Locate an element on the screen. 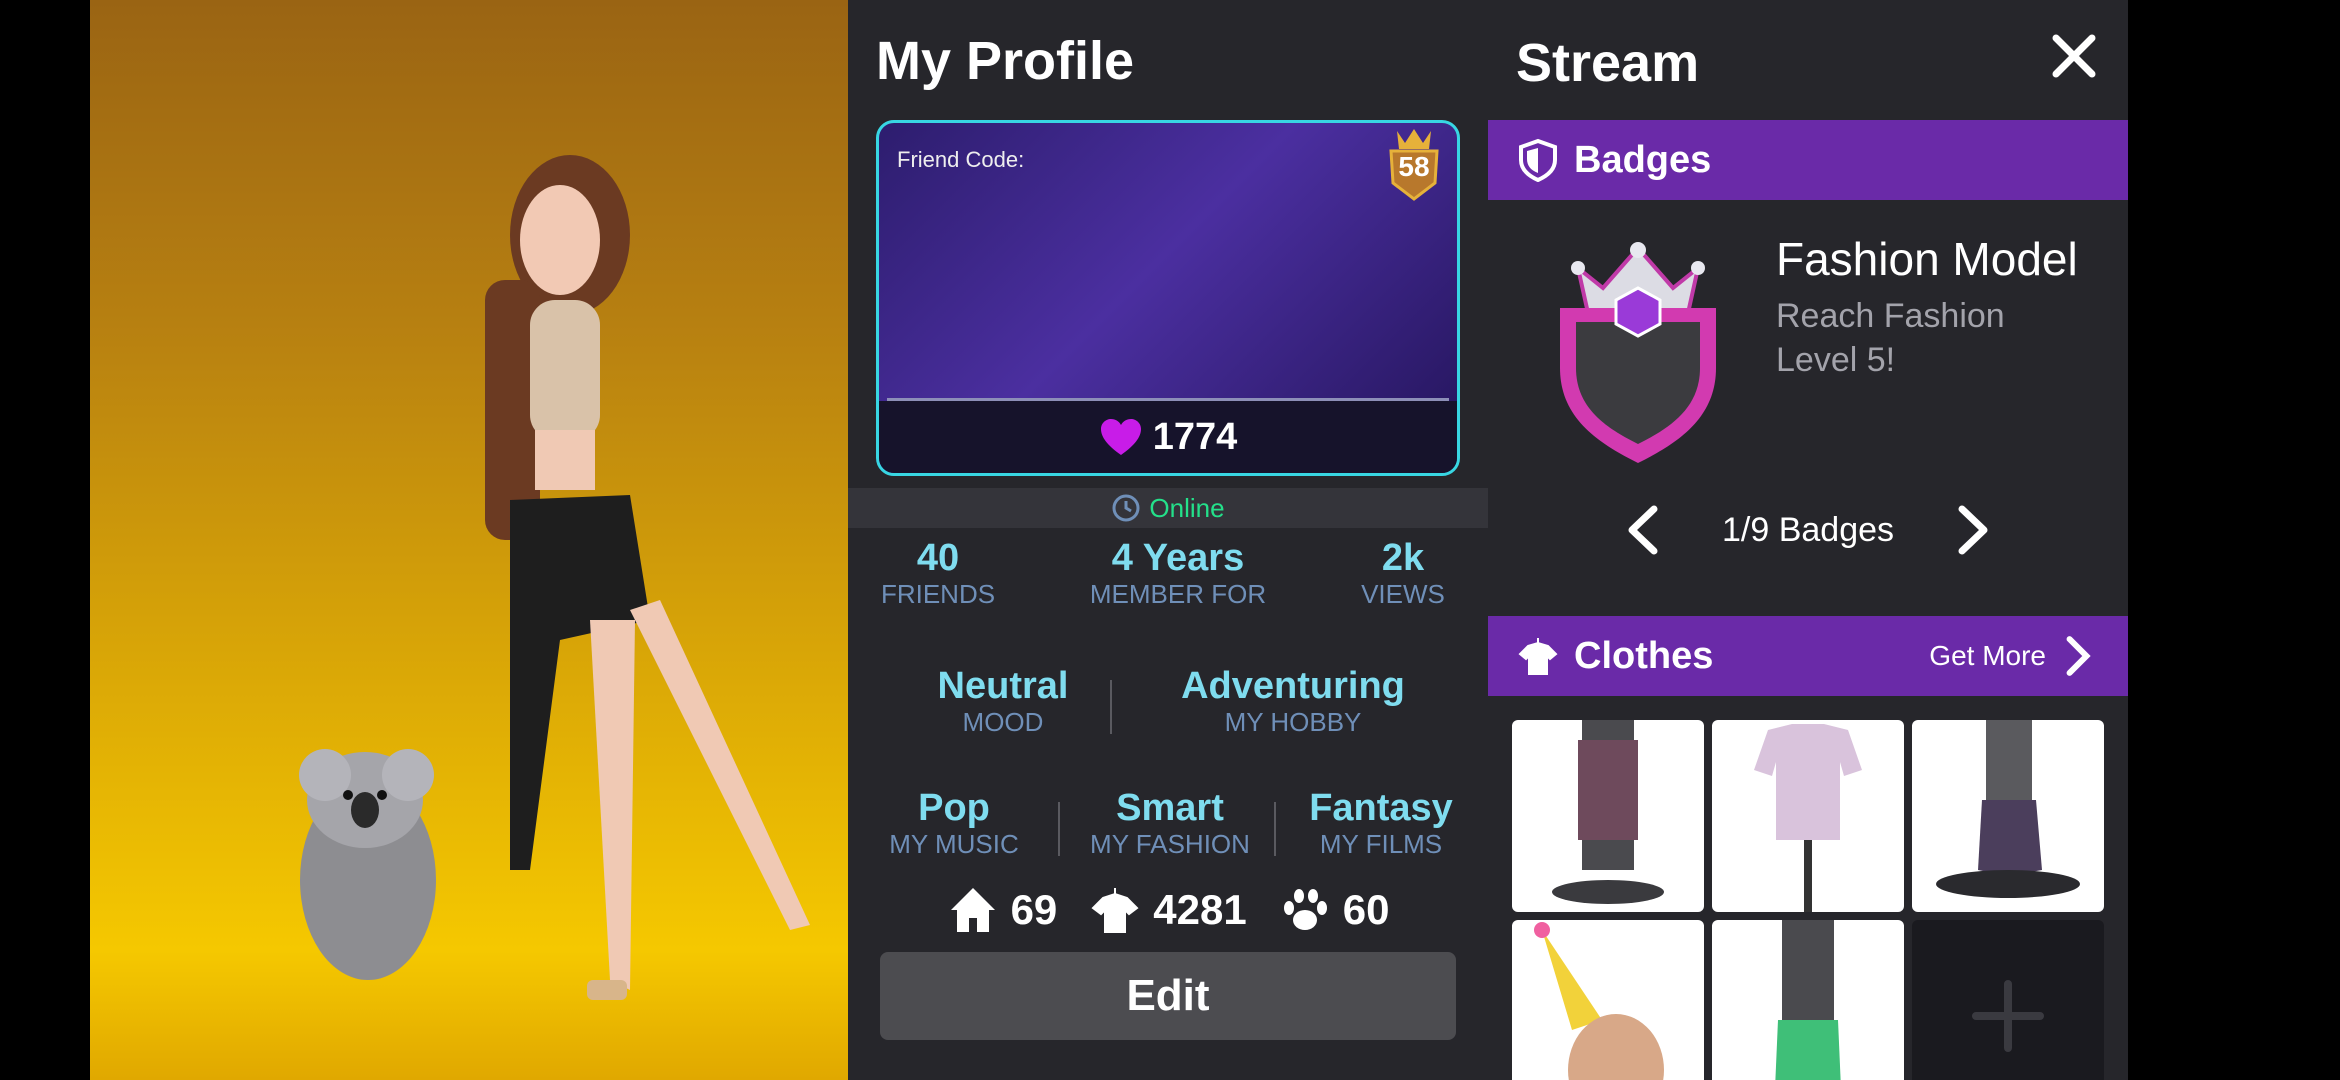 This screenshot has height=1080, width=2340. paw-icon is located at coordinates (1305, 909).